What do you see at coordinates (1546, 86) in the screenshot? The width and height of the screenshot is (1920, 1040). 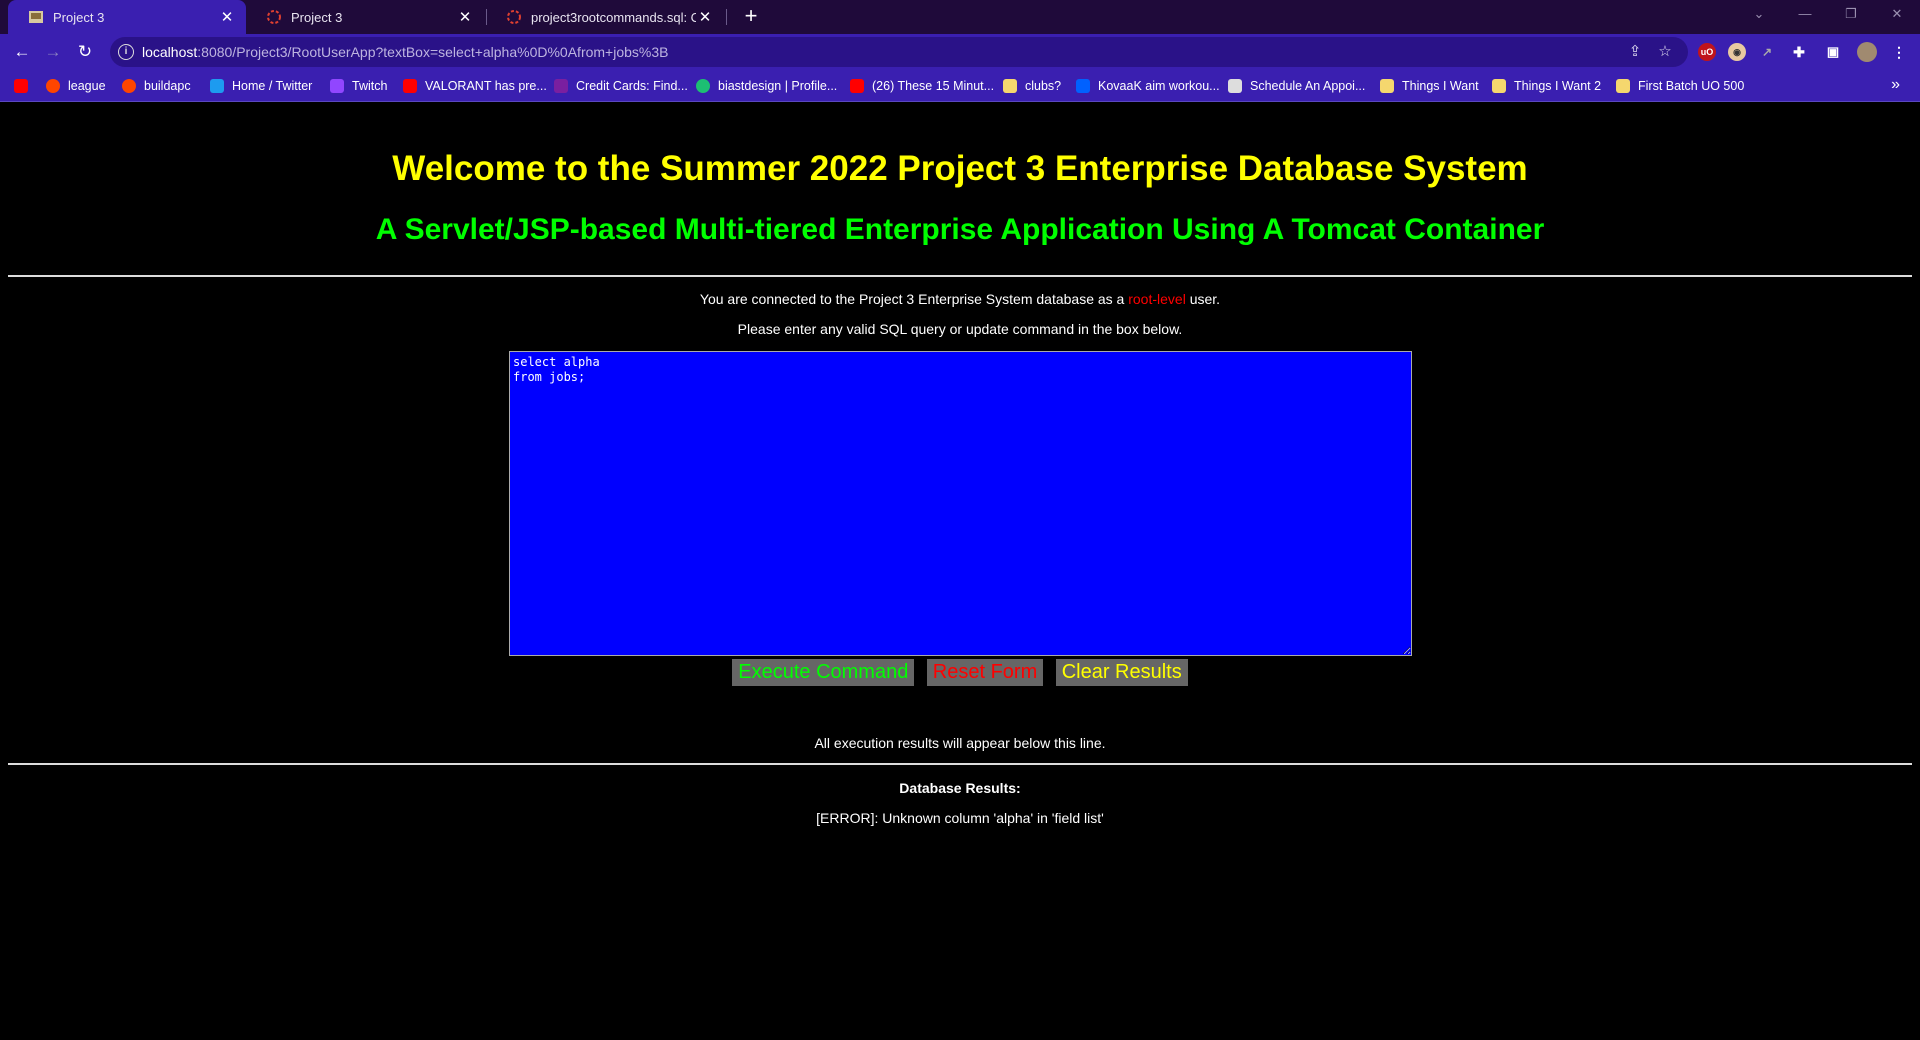 I see `bookmark-folder: Things I Want 2` at bounding box center [1546, 86].